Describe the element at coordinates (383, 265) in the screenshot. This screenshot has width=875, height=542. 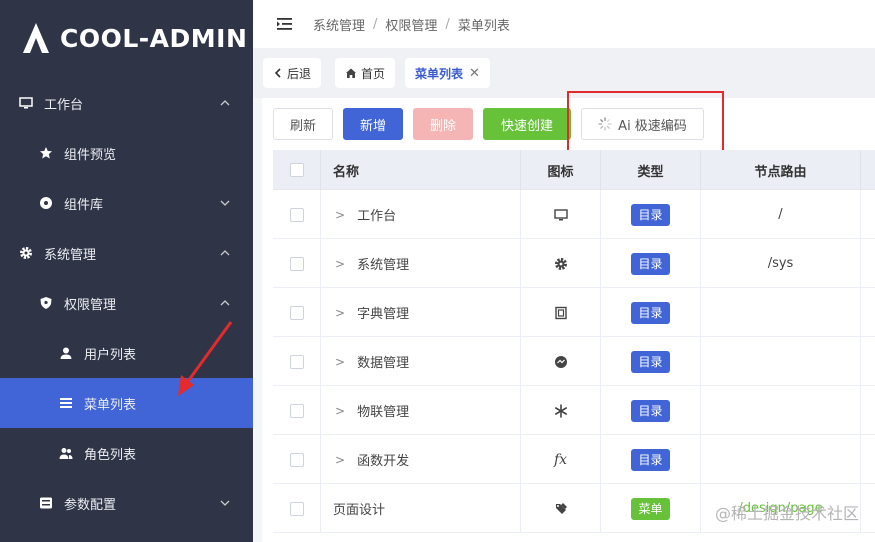
I see `row-name: 系统管理` at that location.